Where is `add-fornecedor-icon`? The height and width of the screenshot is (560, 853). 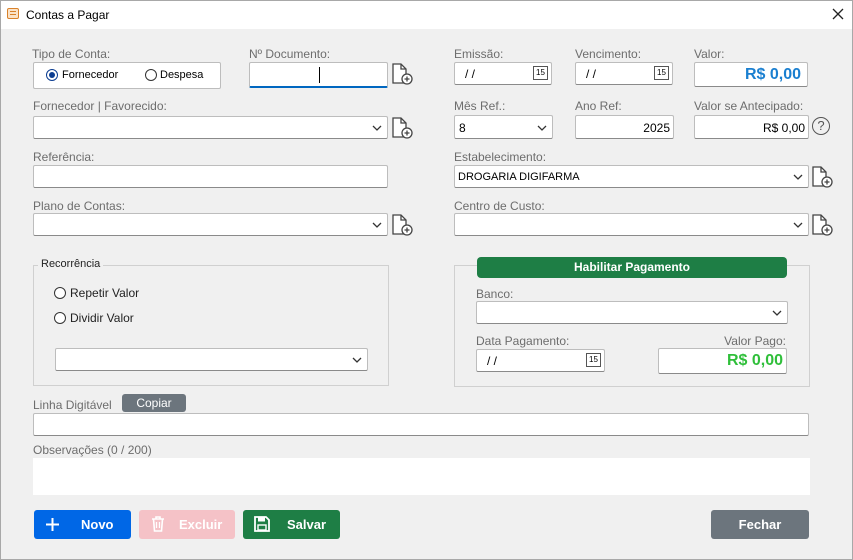 add-fornecedor-icon is located at coordinates (402, 128).